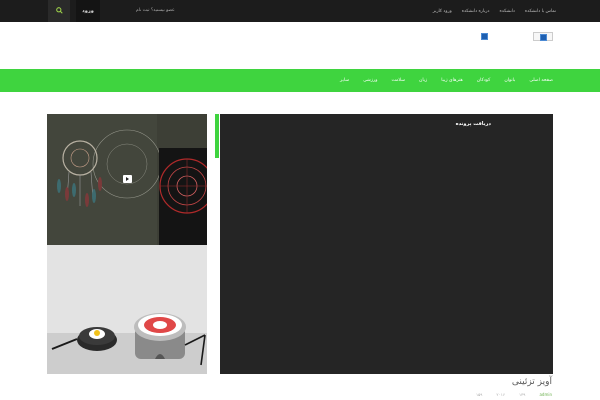 The height and width of the screenshot is (400, 600). Describe the element at coordinates (541, 80) in the screenshot. I see `nav-item-home: صفحه اصلی` at that location.